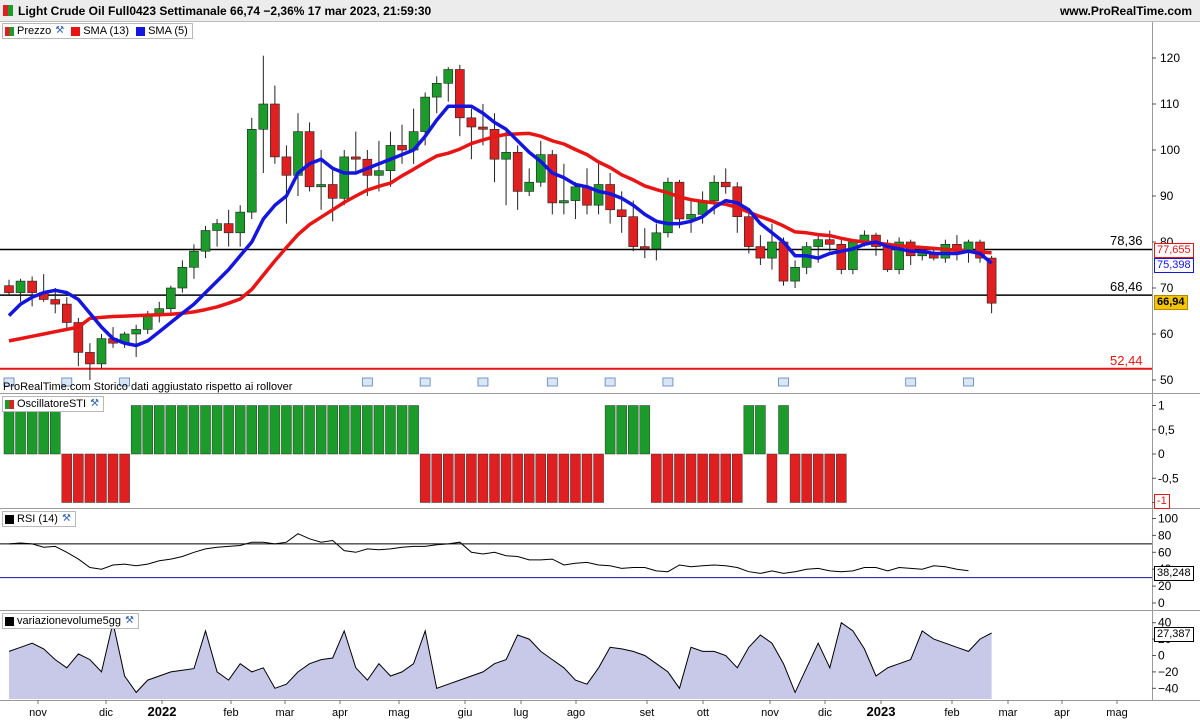 This screenshot has height=720, width=1200. What do you see at coordinates (1168, 519) in the screenshot?
I see `rsi-tick-label: 100` at bounding box center [1168, 519].